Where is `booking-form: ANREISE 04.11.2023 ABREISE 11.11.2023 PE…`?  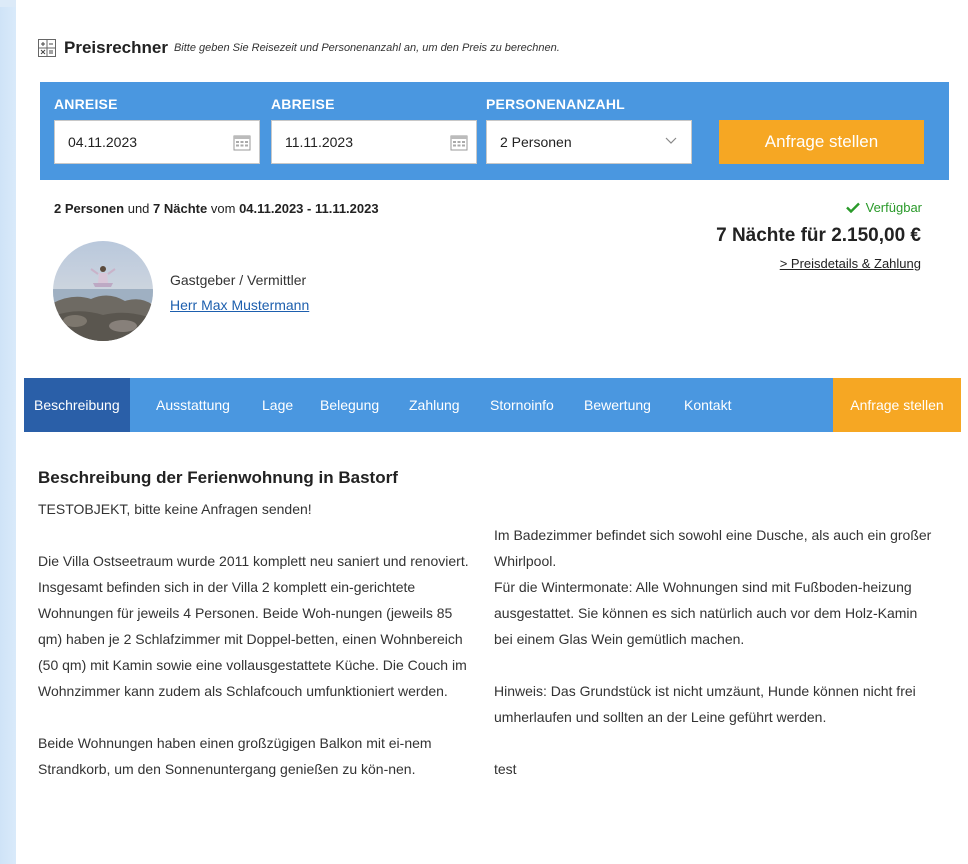
booking-form: ANREISE 04.11.2023 ABREISE 11.11.2023 PE… is located at coordinates (494, 131).